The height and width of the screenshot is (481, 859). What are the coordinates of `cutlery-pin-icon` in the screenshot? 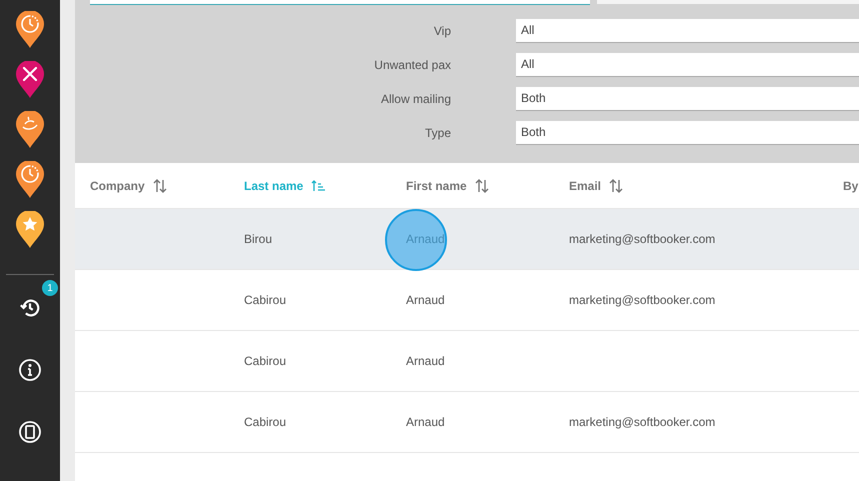 It's located at (30, 79).